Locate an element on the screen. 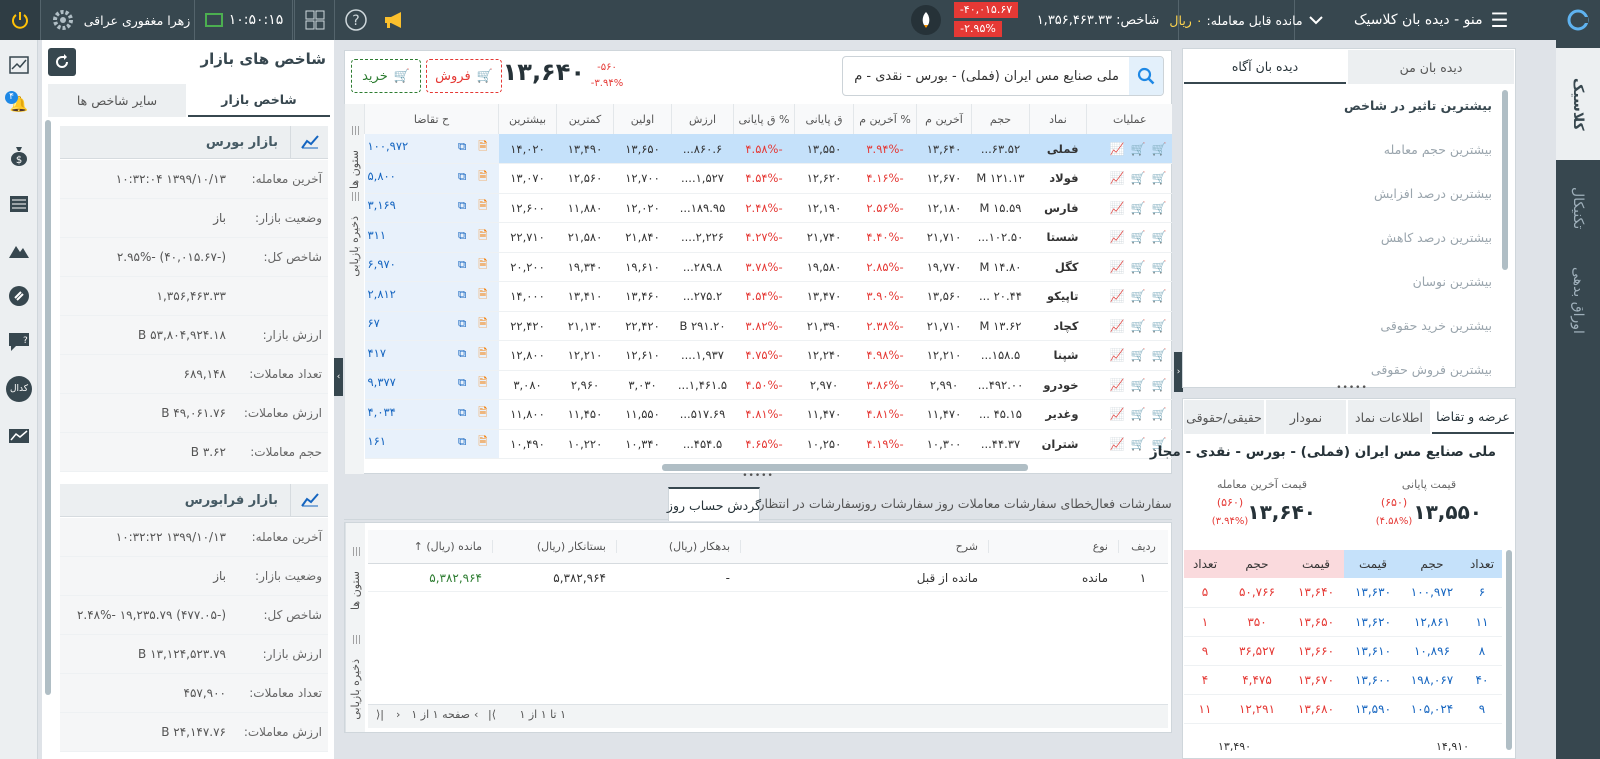 The height and width of the screenshot is (759, 1600). column-header: ح تقاضا is located at coordinates (431, 119).